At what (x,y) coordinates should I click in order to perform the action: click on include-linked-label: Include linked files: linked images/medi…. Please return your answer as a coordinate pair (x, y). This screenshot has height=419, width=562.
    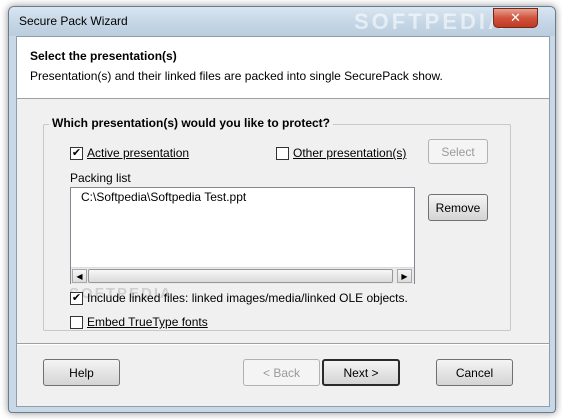
    Looking at the image, I should click on (247, 298).